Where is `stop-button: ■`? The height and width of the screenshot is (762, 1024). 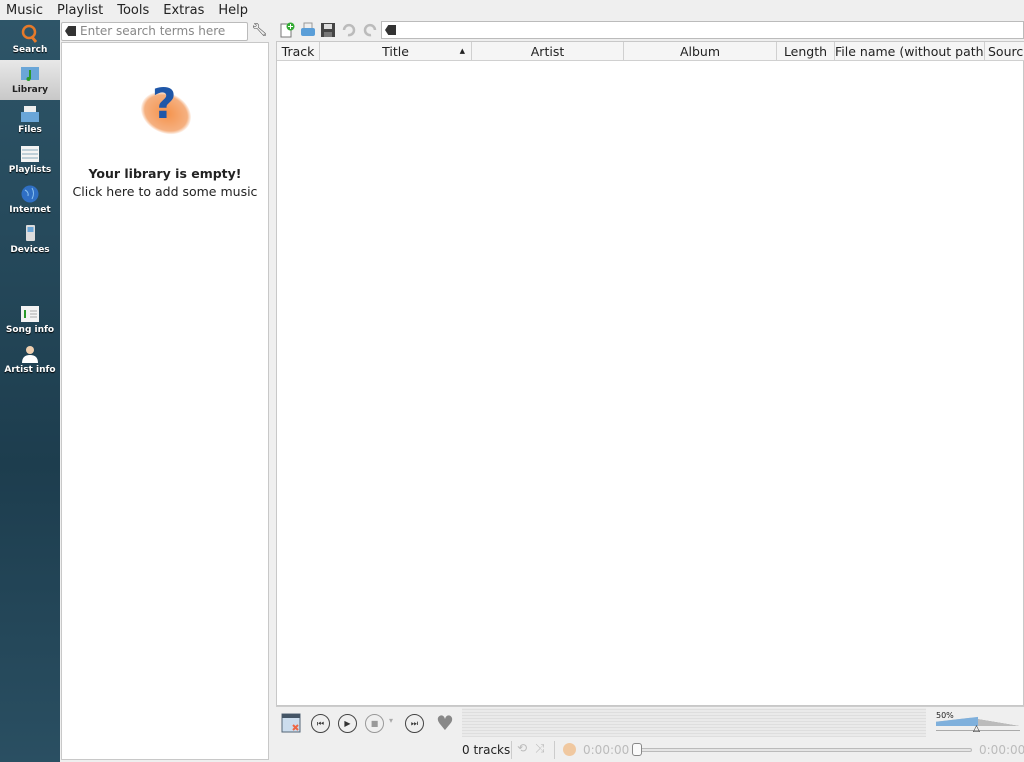 stop-button: ■ is located at coordinates (374, 723).